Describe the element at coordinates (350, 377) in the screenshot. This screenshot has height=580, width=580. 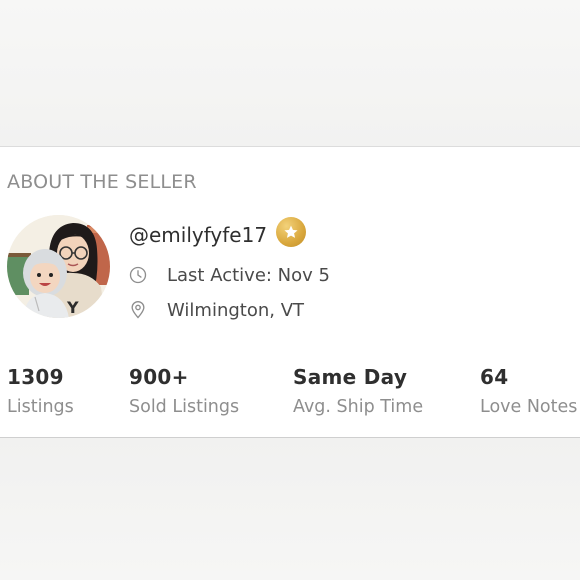
I see `stat-value: Same Day` at that location.